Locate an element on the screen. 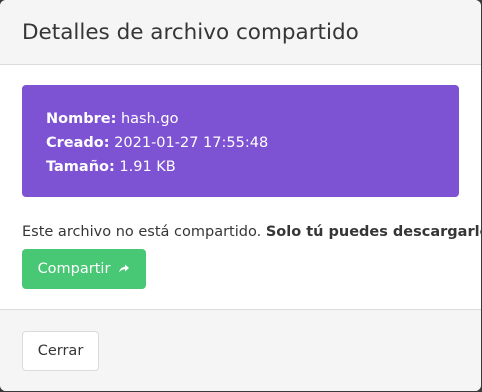 Image resolution: width=482 pixels, height=392 pixels. share-arrow-icon is located at coordinates (124, 269).